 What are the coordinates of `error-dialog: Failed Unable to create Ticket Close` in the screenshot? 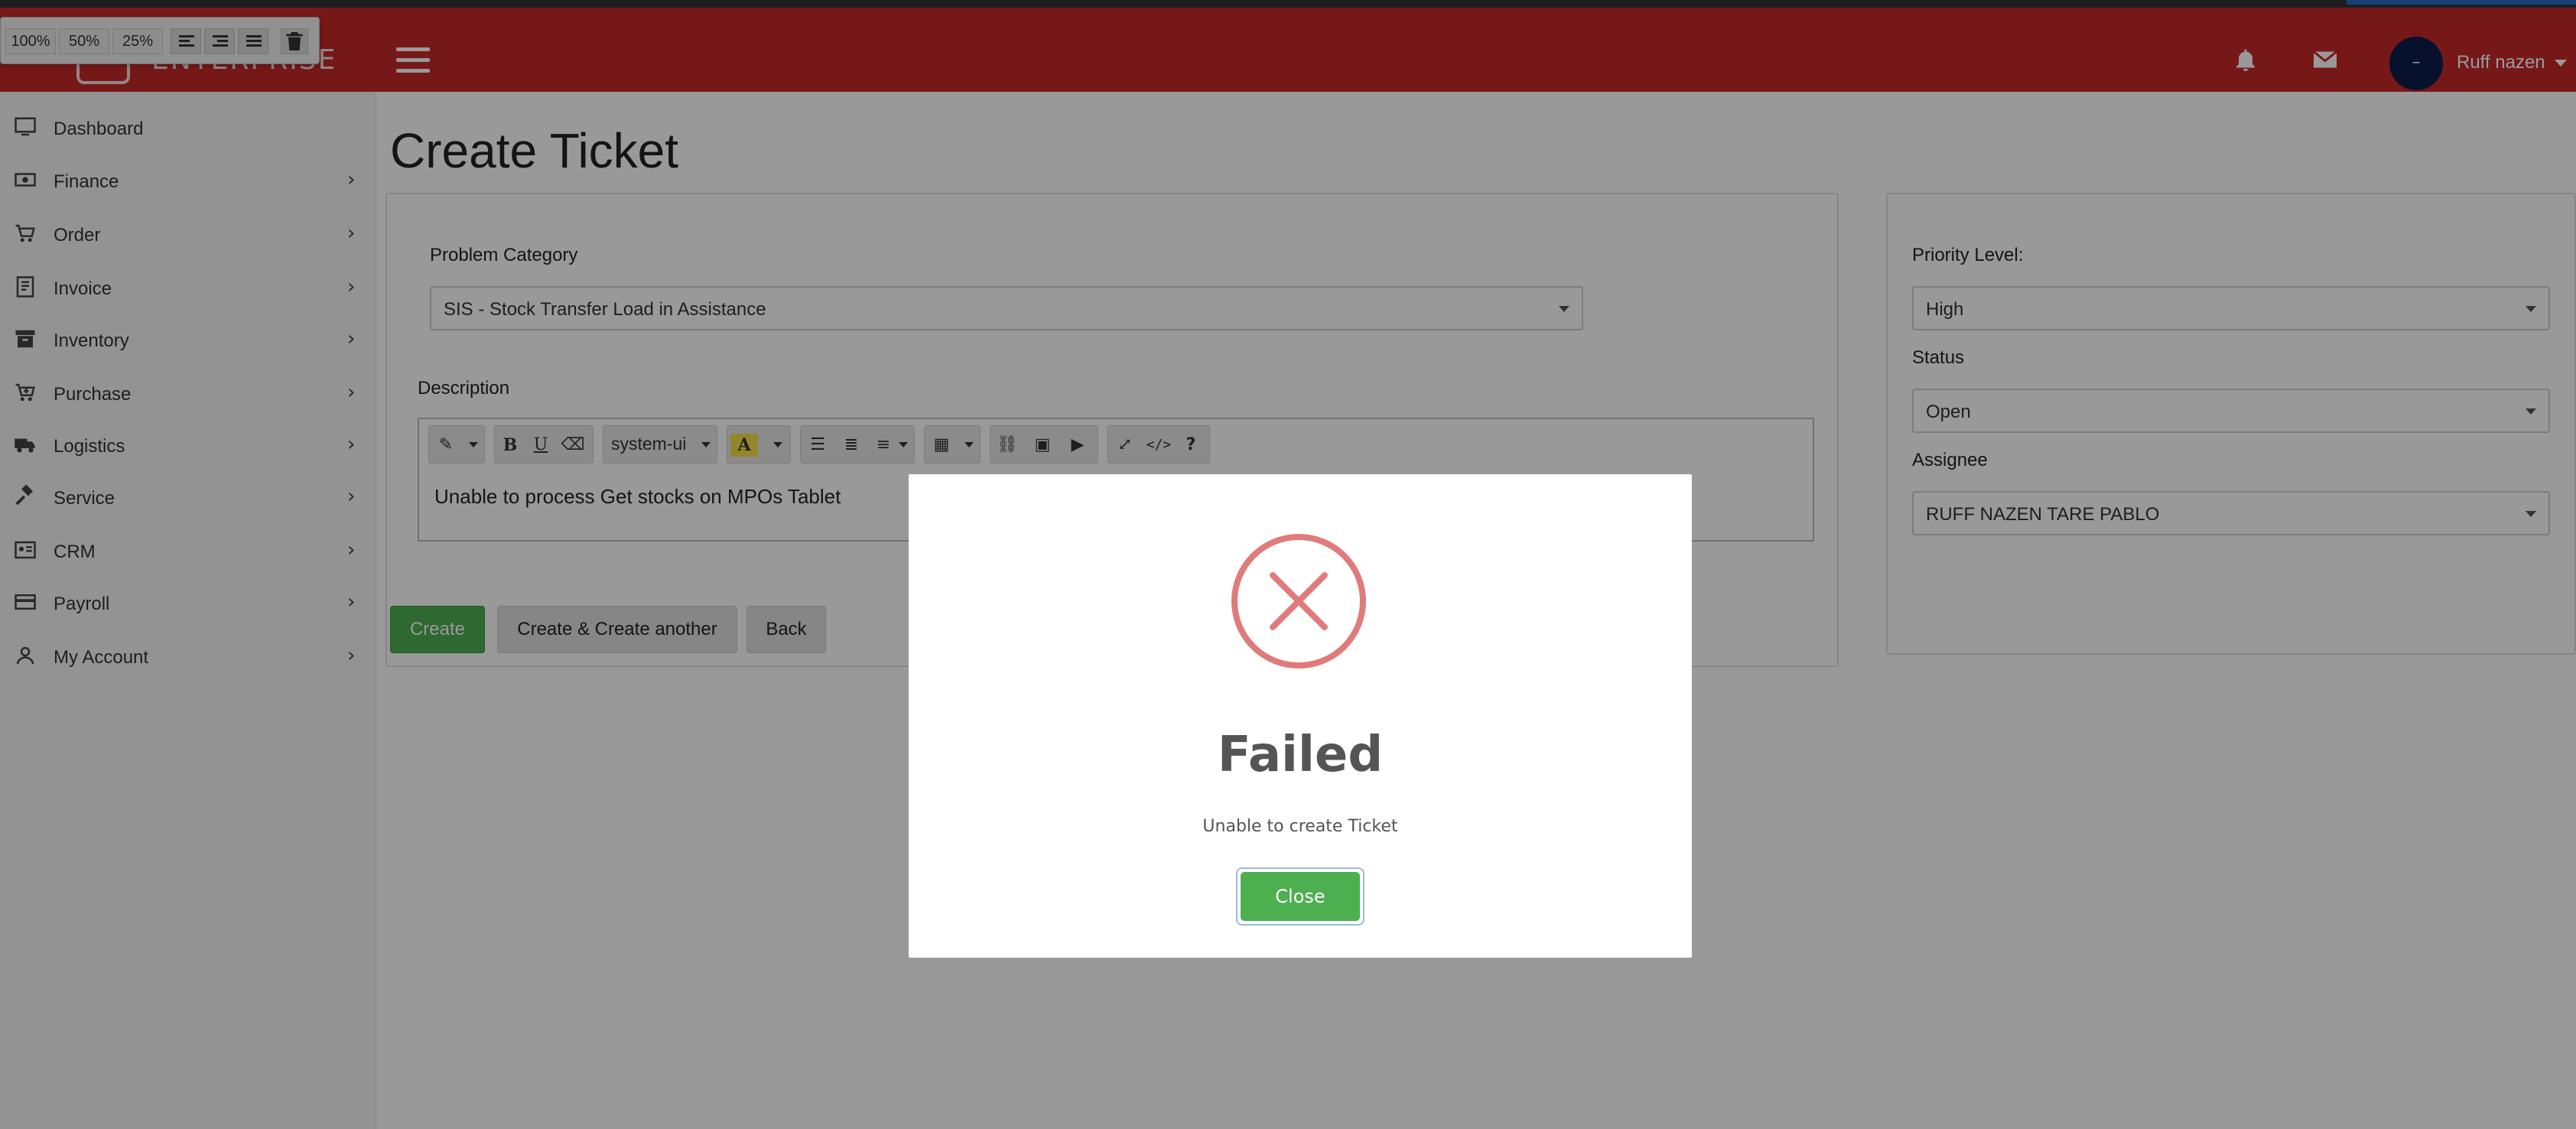 It's located at (1300, 716).